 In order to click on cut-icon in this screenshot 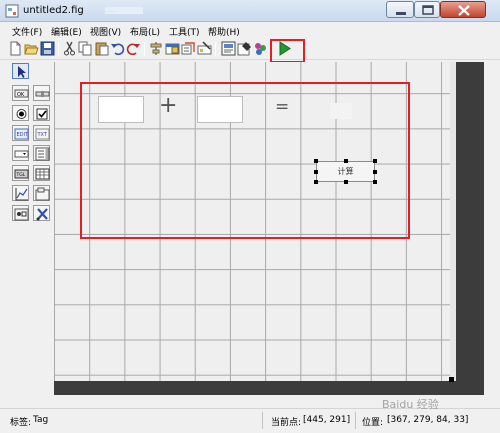, I will do `click(69, 48)`.